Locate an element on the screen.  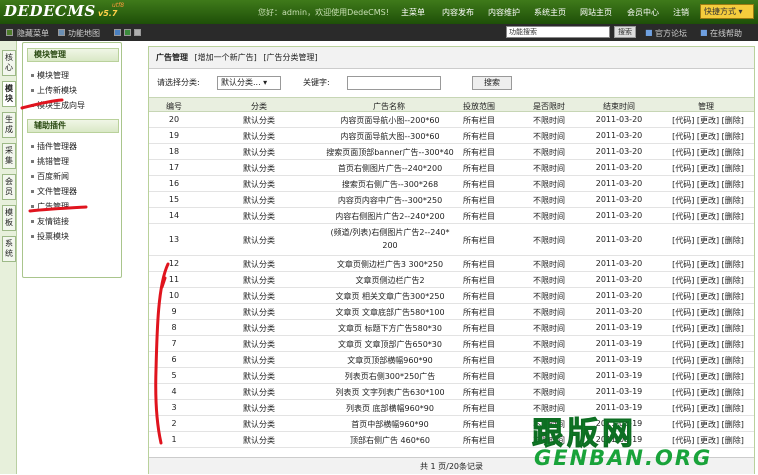
side-tab-core: 核心 is located at coordinates (9, 63).